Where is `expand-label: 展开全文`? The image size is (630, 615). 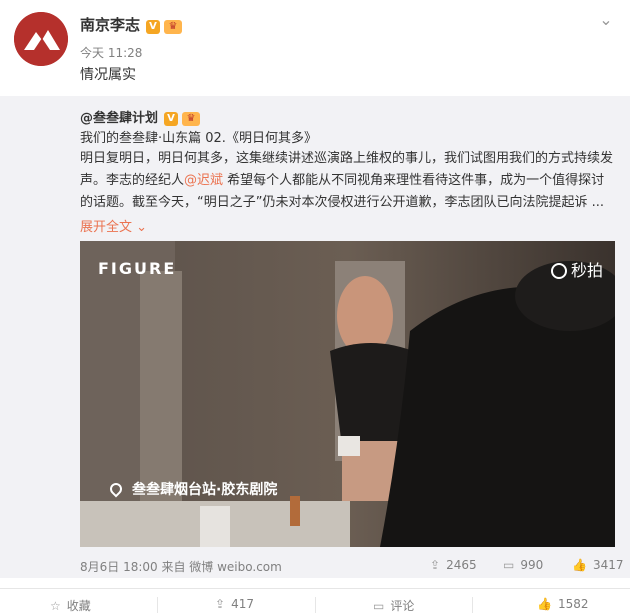 expand-label: 展开全文 is located at coordinates (106, 227).